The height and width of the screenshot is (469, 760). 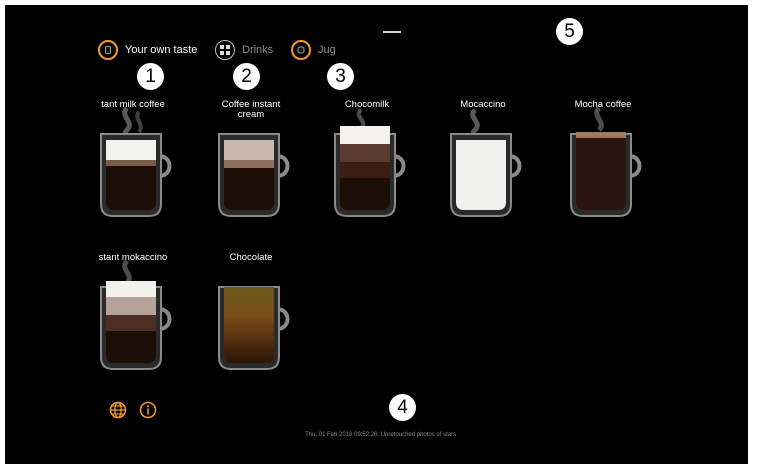 I want to click on top-handle, so click(x=392, y=32).